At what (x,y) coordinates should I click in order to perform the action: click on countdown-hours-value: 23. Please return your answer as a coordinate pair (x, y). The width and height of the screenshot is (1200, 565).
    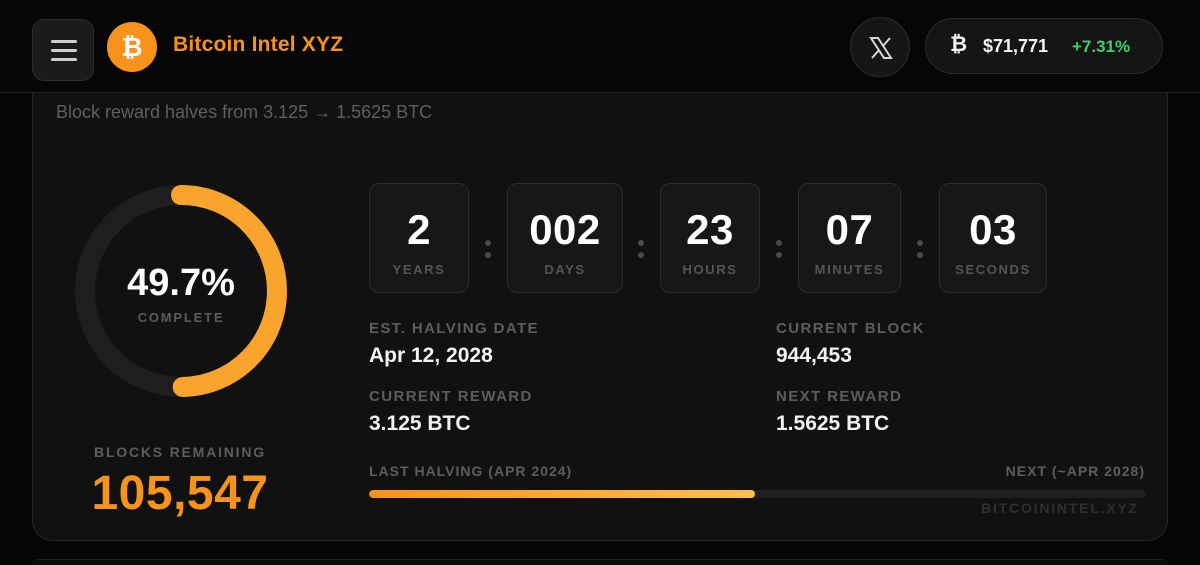
    Looking at the image, I should click on (710, 229).